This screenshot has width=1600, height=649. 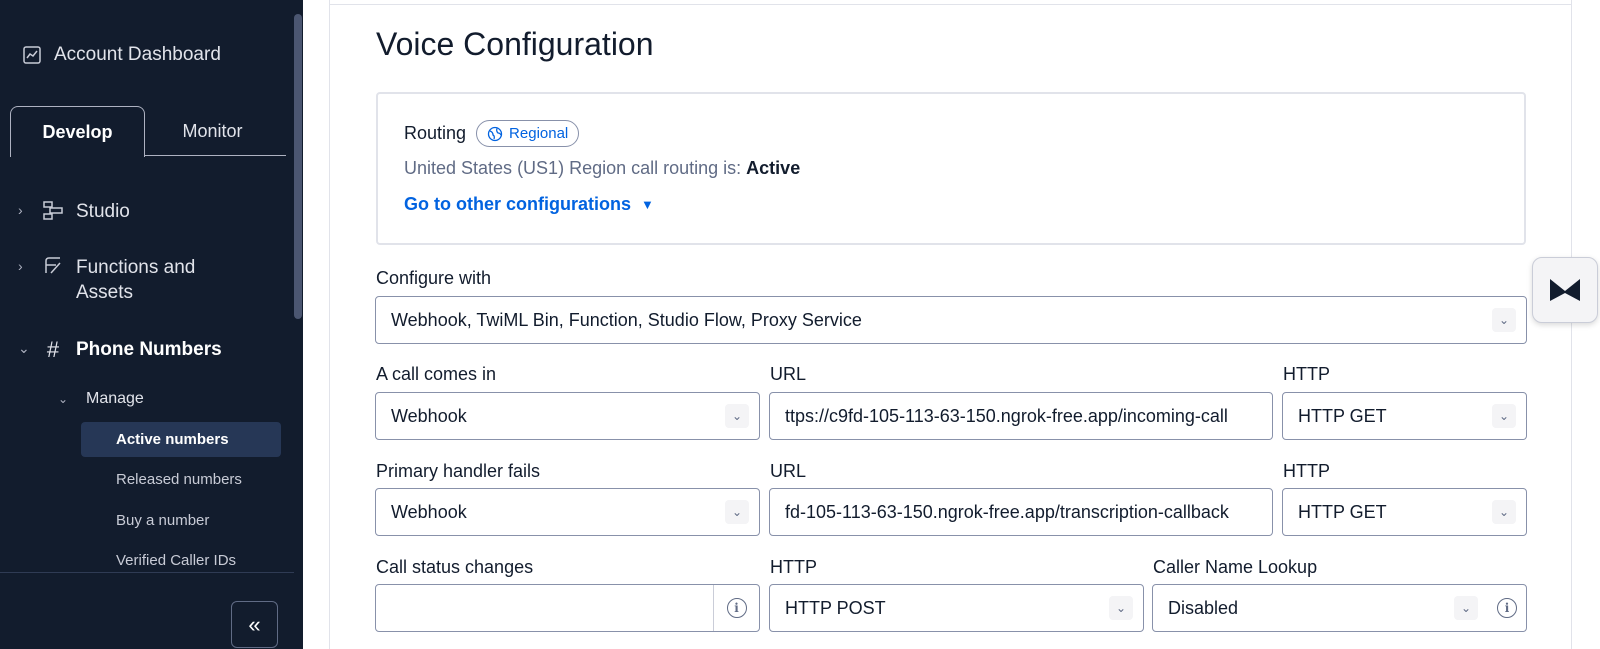 I want to click on call-comes-in-label: A call comes in, so click(x=436, y=374).